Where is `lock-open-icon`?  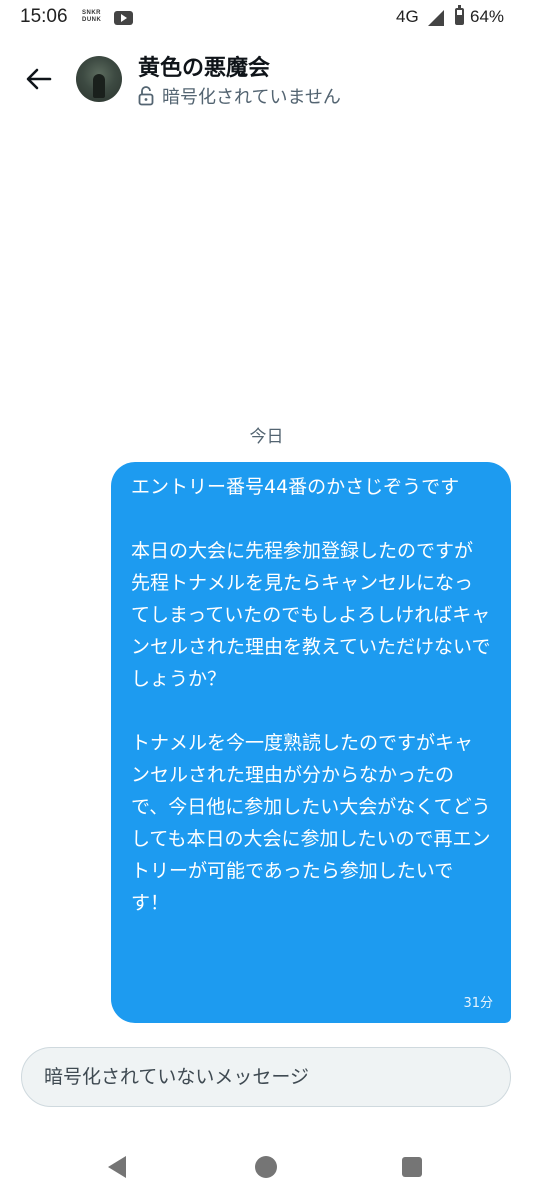 lock-open-icon is located at coordinates (146, 96).